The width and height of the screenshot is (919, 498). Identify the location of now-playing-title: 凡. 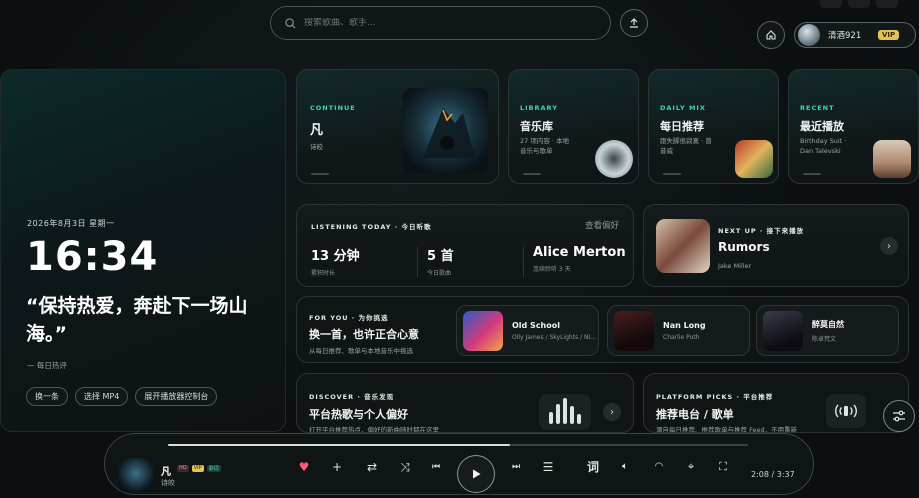
(166, 472).